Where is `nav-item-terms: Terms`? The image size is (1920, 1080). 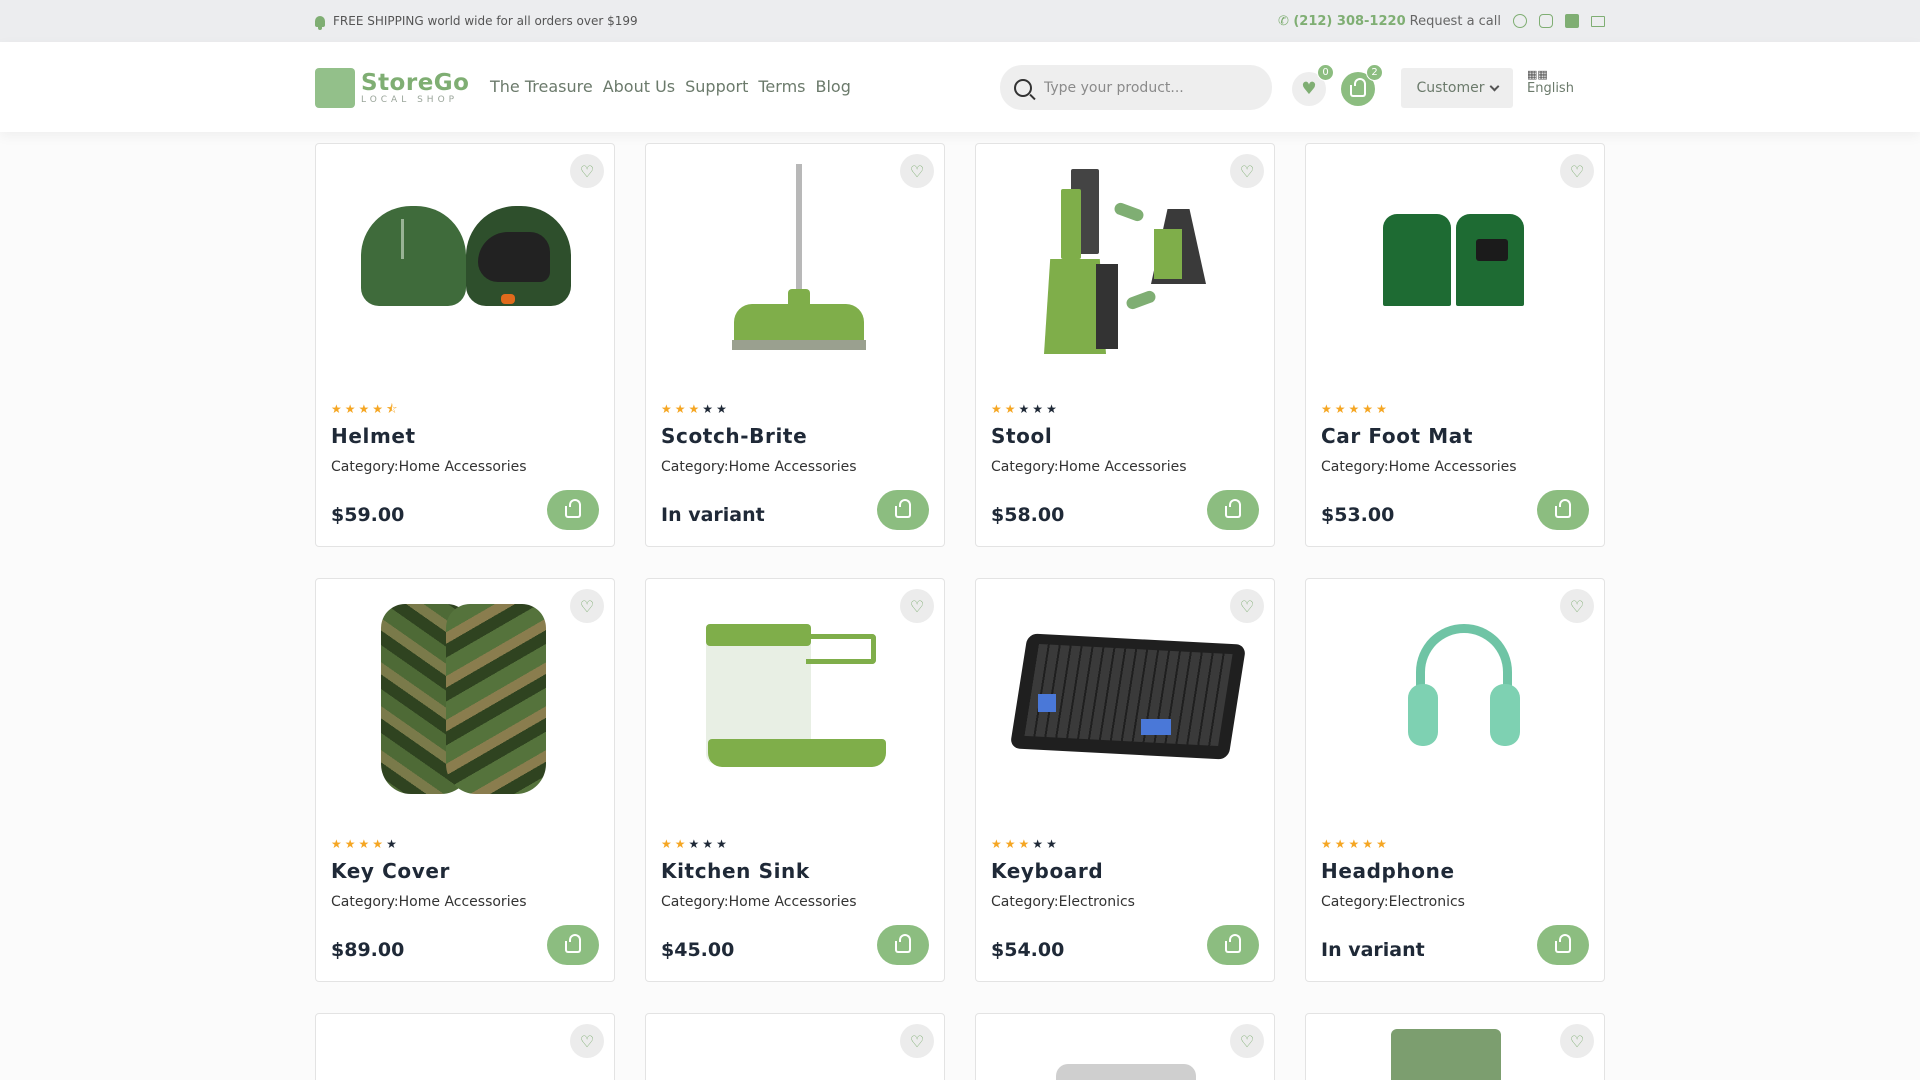 nav-item-terms: Terms is located at coordinates (781, 86).